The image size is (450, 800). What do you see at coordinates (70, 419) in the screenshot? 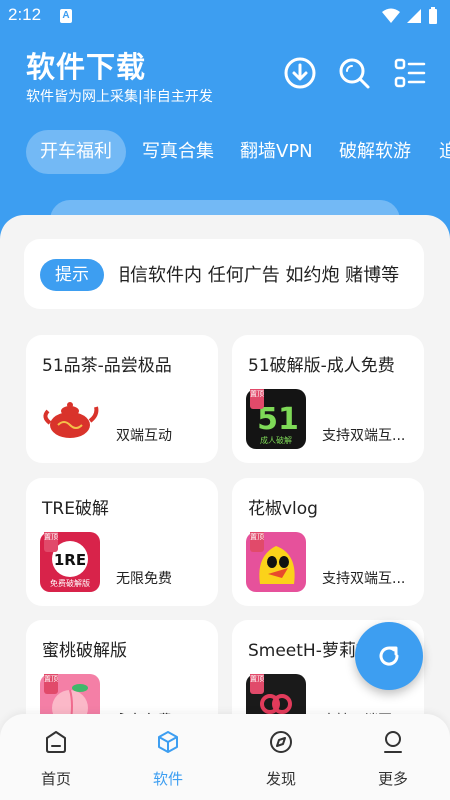
I see `teapot-app-icon` at bounding box center [70, 419].